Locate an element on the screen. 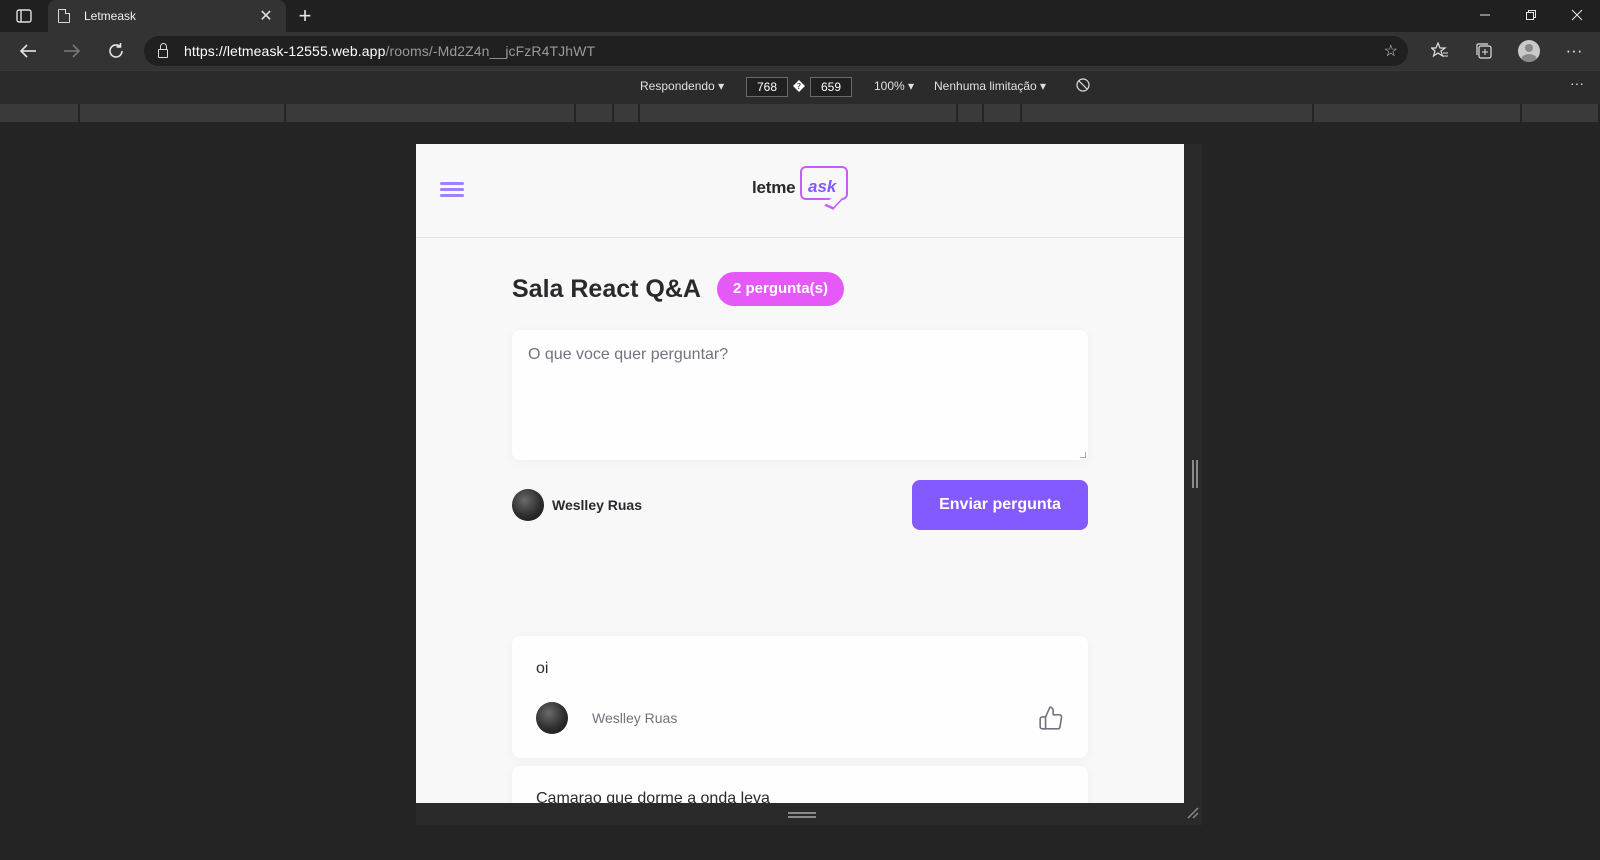 The height and width of the screenshot is (860, 1600). browser-titlebar: Letmeask ✕ + is located at coordinates (800, 16).